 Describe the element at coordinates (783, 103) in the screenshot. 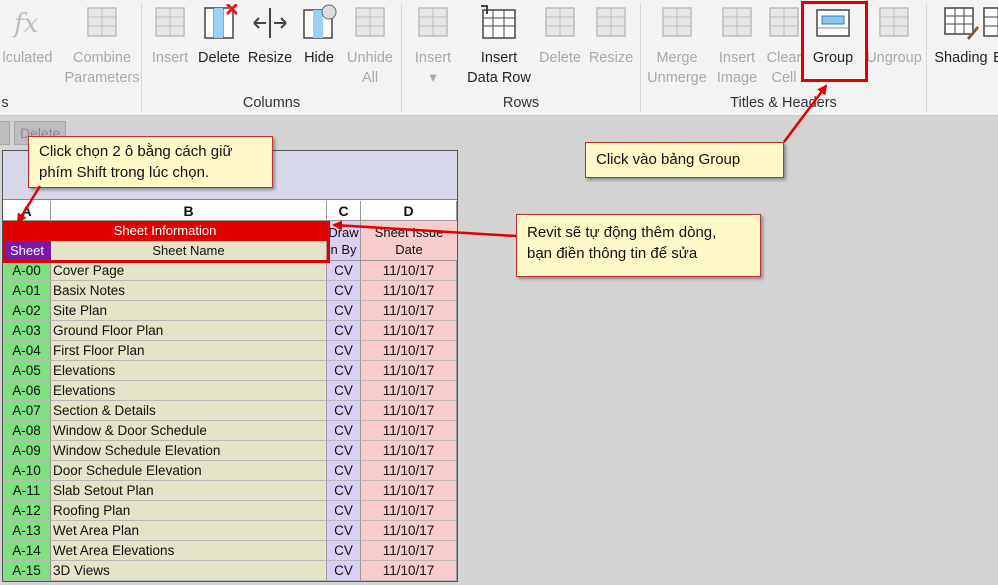

I see `panel-label-titles-headers: Titles & Headers` at that location.